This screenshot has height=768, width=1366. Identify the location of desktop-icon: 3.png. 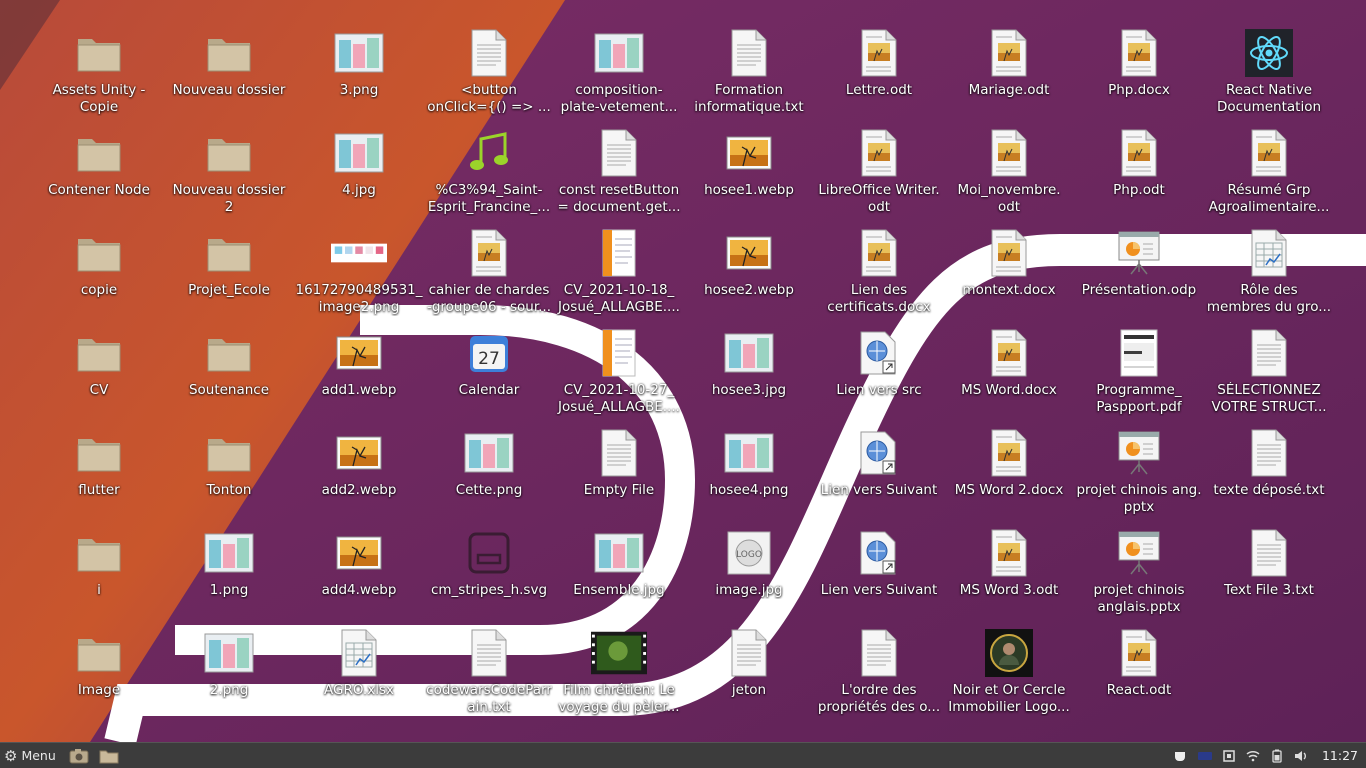
(359, 76).